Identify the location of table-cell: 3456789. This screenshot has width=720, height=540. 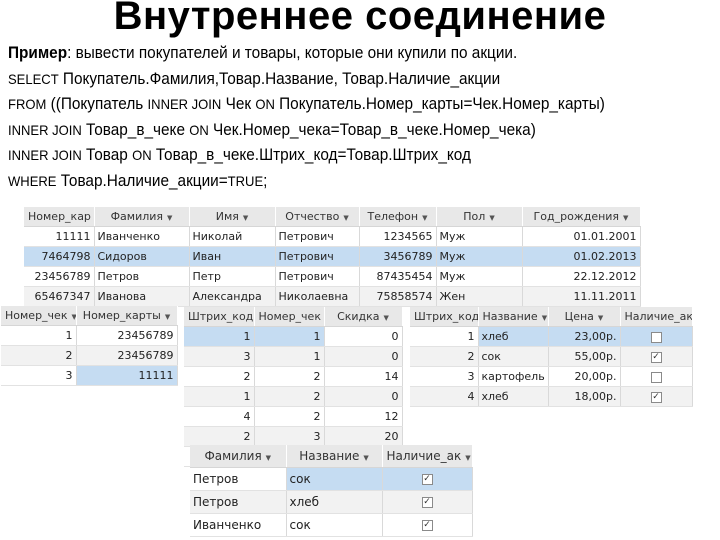
(398, 256).